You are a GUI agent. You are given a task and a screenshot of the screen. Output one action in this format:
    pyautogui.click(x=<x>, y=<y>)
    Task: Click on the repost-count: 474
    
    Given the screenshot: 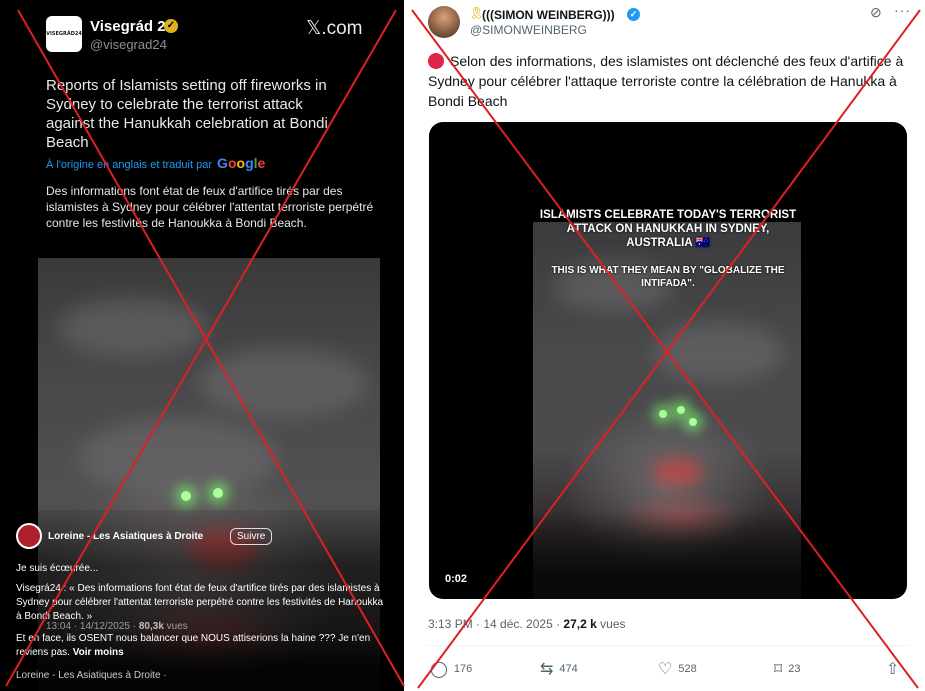 What is the action you would take?
    pyautogui.click(x=568, y=669)
    